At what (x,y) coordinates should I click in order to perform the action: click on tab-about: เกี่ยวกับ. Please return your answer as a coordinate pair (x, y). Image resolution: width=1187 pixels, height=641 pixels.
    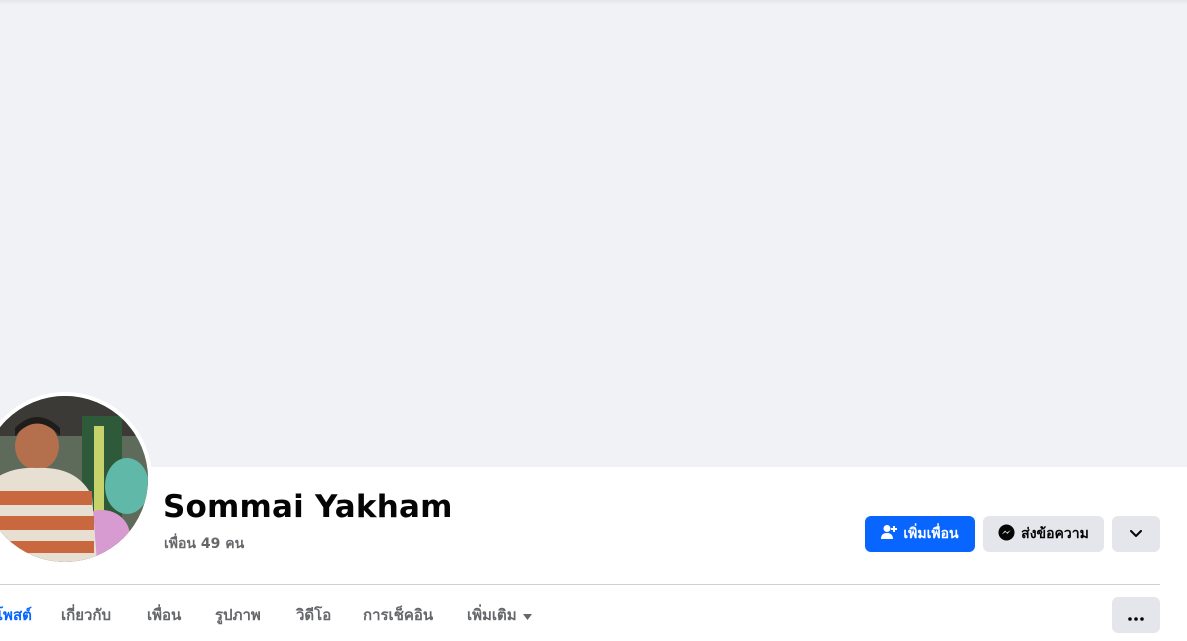
    Looking at the image, I should click on (86, 615).